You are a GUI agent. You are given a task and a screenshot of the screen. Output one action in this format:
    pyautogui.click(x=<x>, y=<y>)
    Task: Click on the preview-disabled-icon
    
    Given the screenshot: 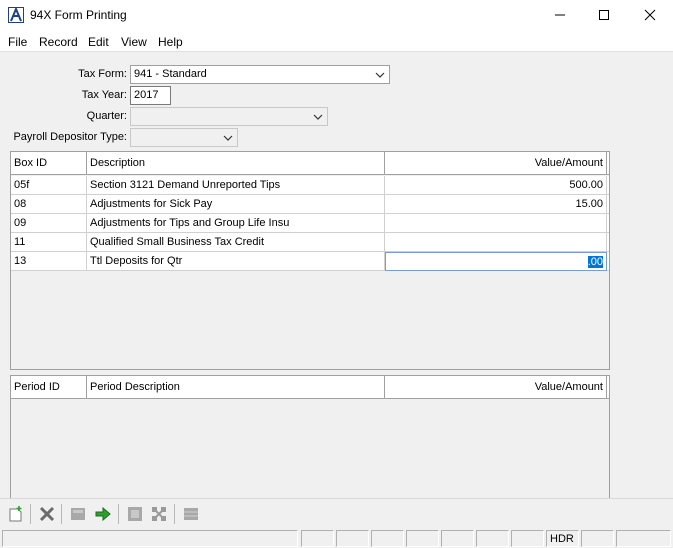 What is the action you would take?
    pyautogui.click(x=135, y=514)
    